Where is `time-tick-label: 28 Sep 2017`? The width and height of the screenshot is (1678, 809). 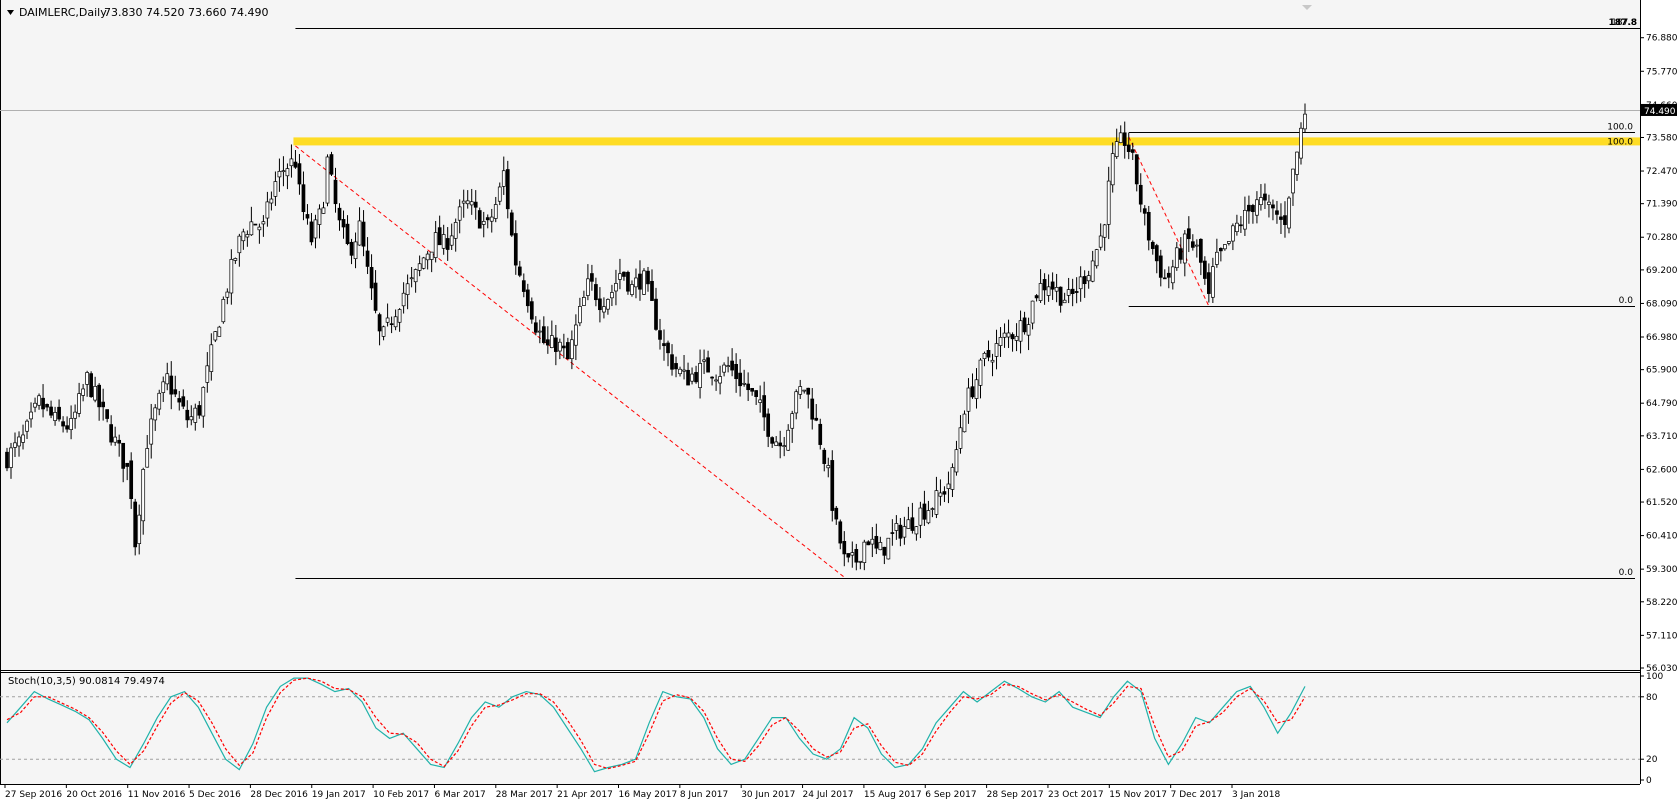
time-tick-label: 28 Sep 2017 is located at coordinates (1015, 795).